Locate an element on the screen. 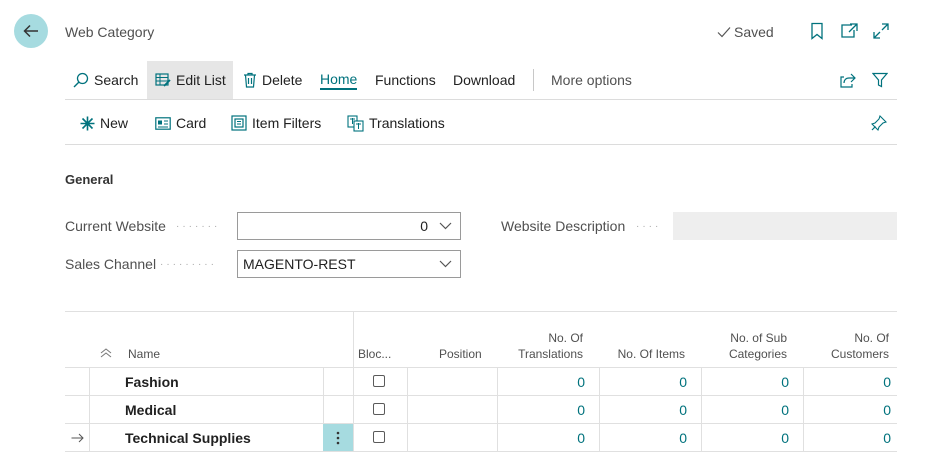  bookmark-icon is located at coordinates (817, 31).